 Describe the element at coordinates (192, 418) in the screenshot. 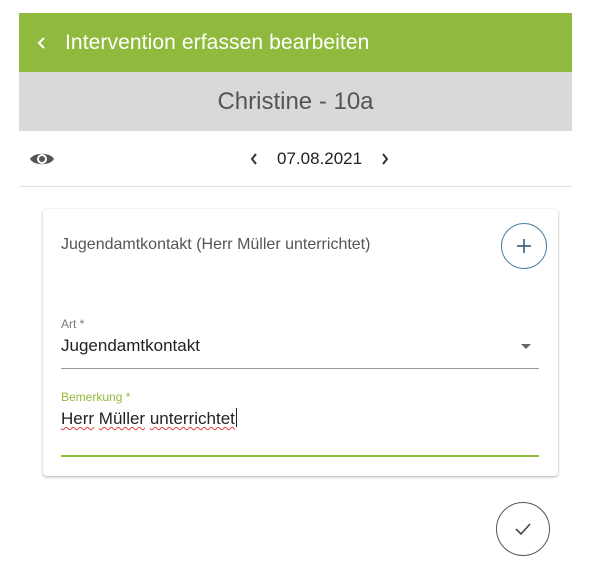

I see `bemerkung-word: unterrichtet` at that location.